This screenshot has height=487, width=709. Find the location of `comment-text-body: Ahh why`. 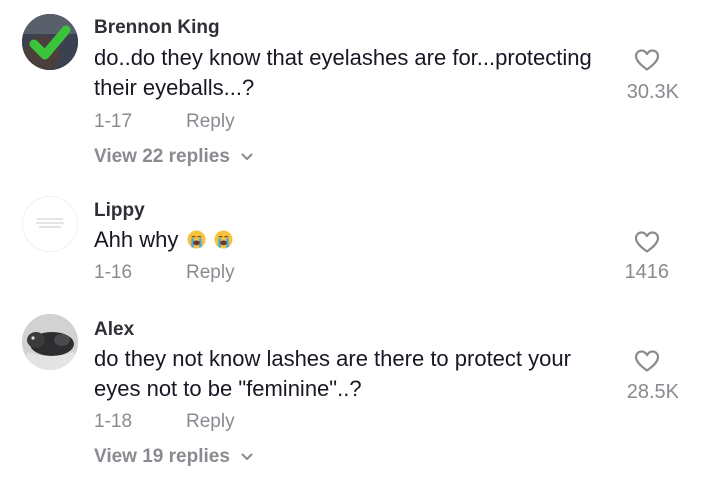

comment-text-body: Ahh why is located at coordinates (136, 239).